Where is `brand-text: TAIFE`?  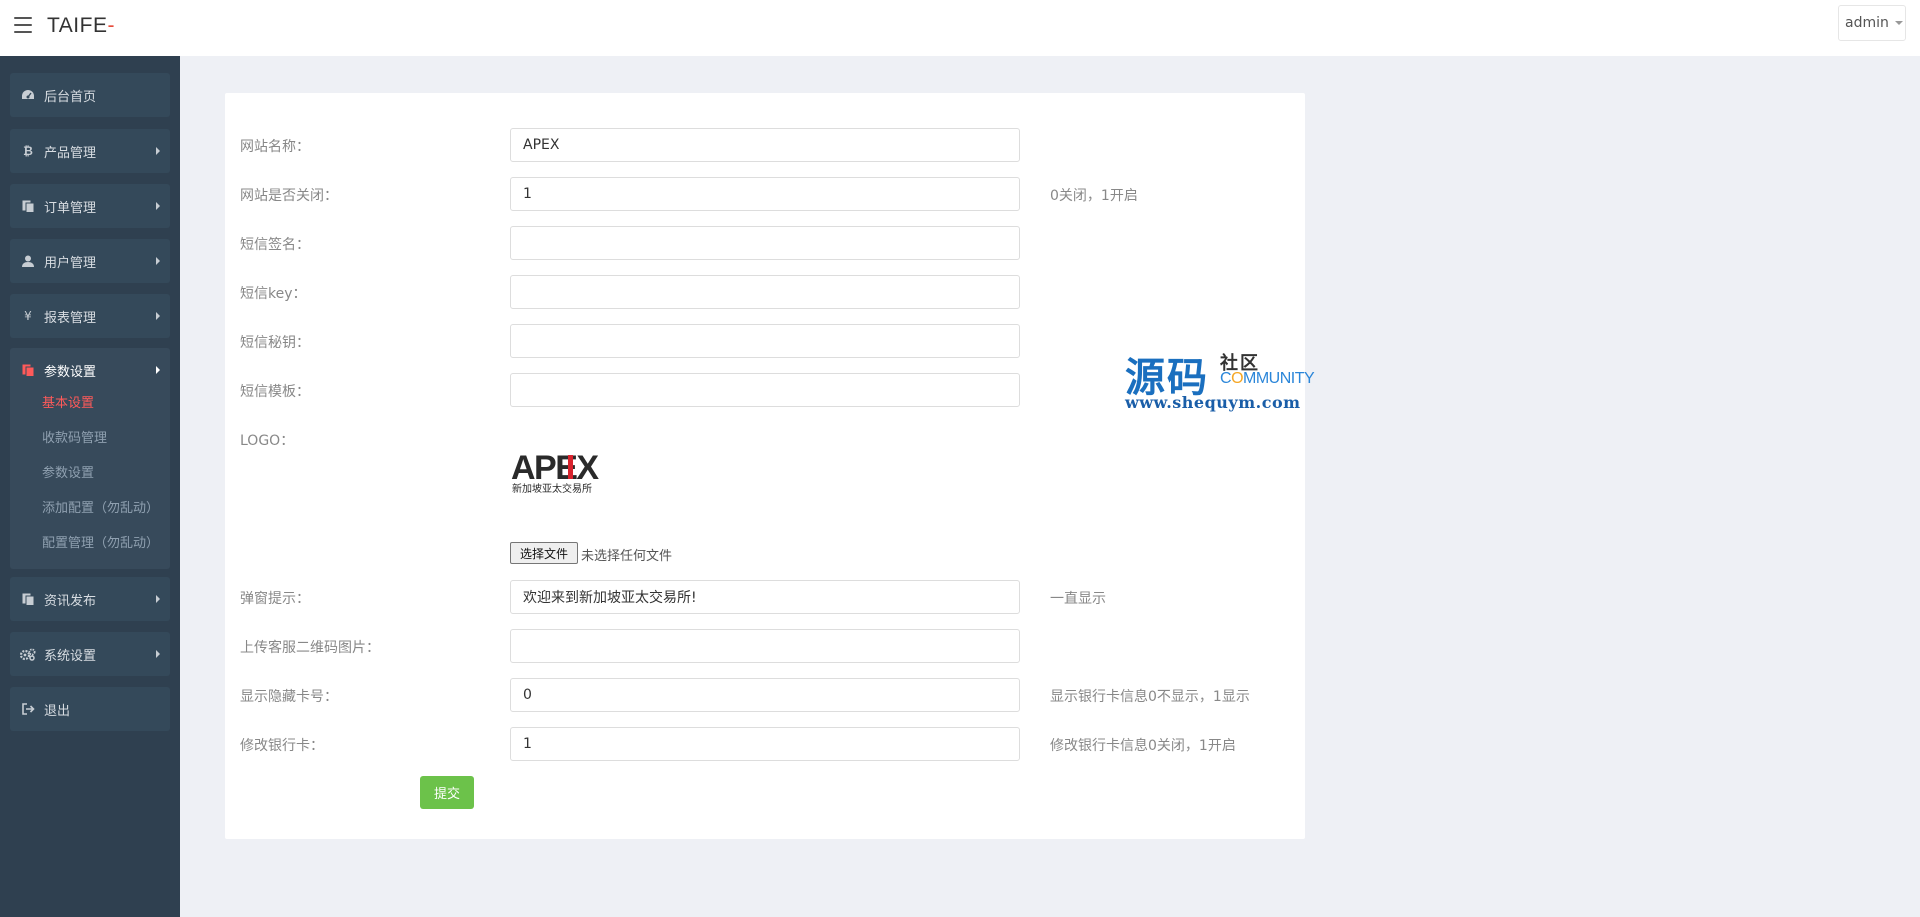
brand-text: TAIFE is located at coordinates (77, 25).